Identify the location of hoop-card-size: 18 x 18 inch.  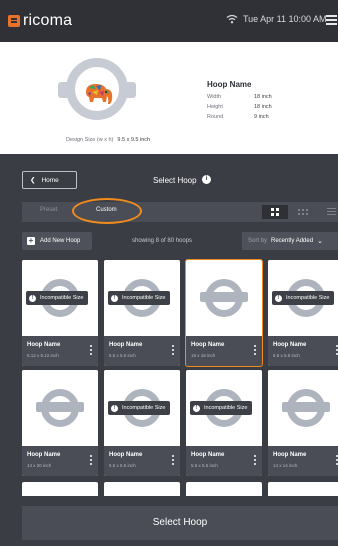
(203, 355).